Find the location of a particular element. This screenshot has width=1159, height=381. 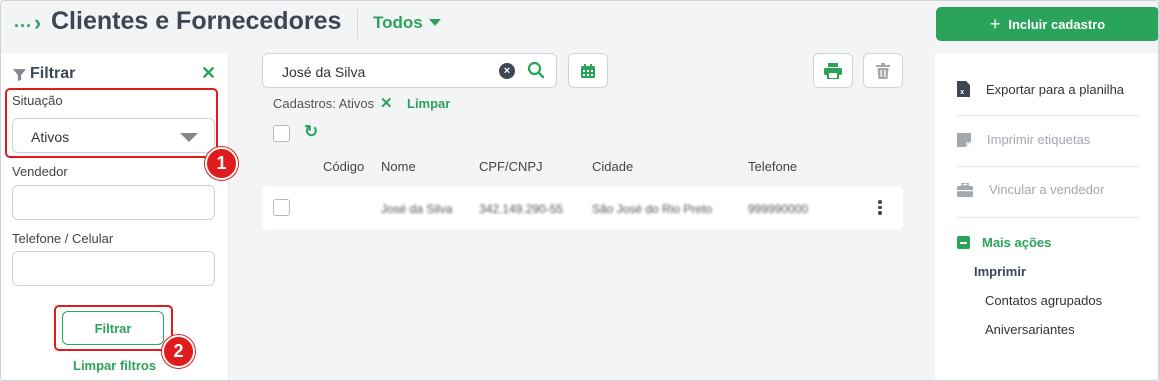

trash-icon is located at coordinates (883, 70).